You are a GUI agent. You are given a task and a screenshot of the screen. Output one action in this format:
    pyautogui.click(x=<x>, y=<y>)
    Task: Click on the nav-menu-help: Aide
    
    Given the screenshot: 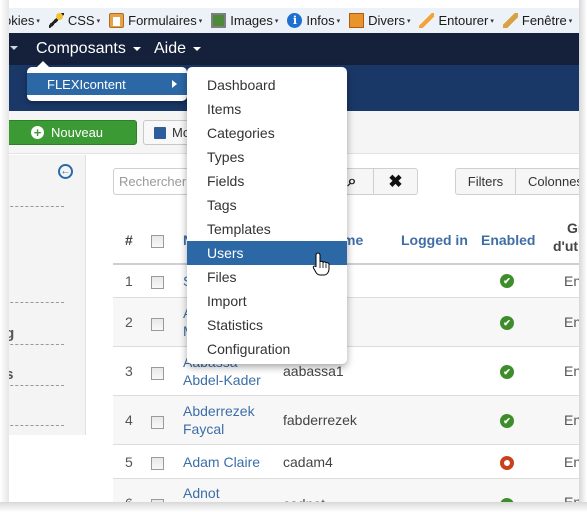 What is the action you would take?
    pyautogui.click(x=178, y=49)
    